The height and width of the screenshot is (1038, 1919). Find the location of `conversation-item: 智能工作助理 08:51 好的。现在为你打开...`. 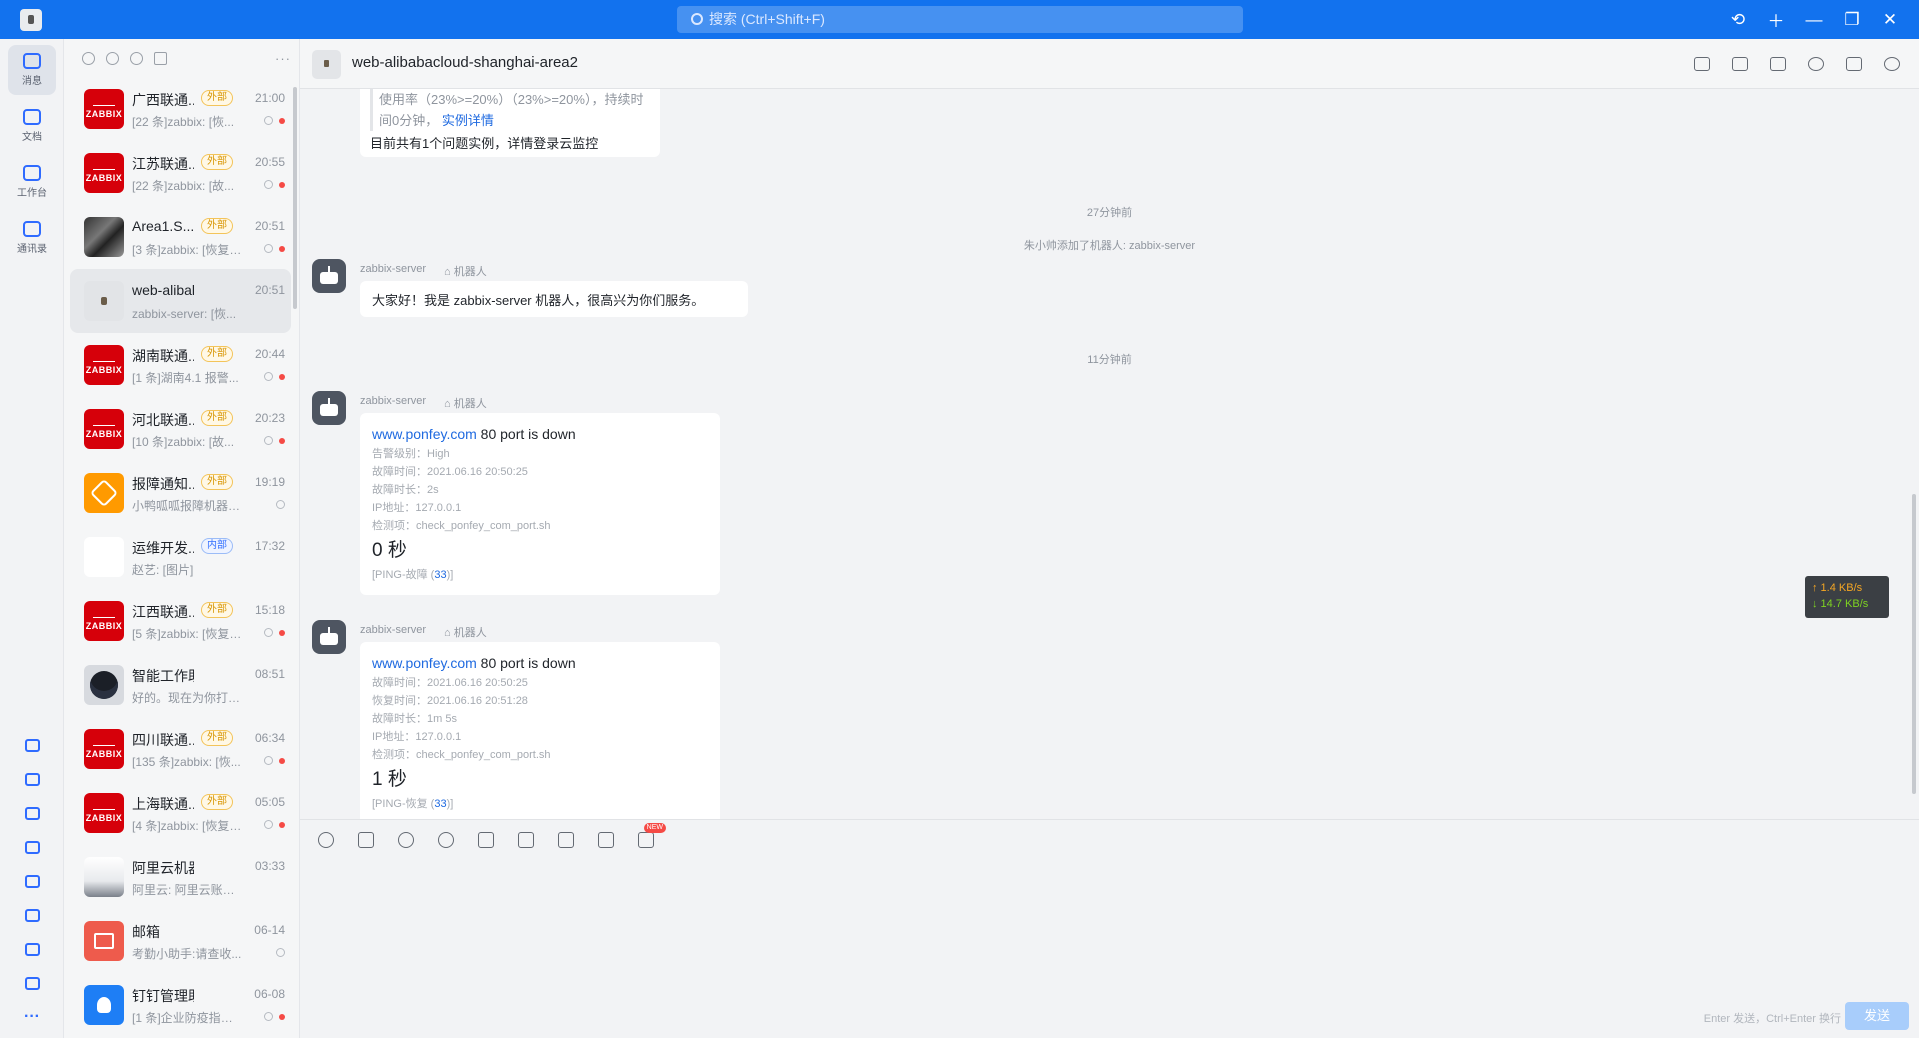

conversation-item: 智能工作助理 08:51 好的。现在为你打开... is located at coordinates (180, 685).